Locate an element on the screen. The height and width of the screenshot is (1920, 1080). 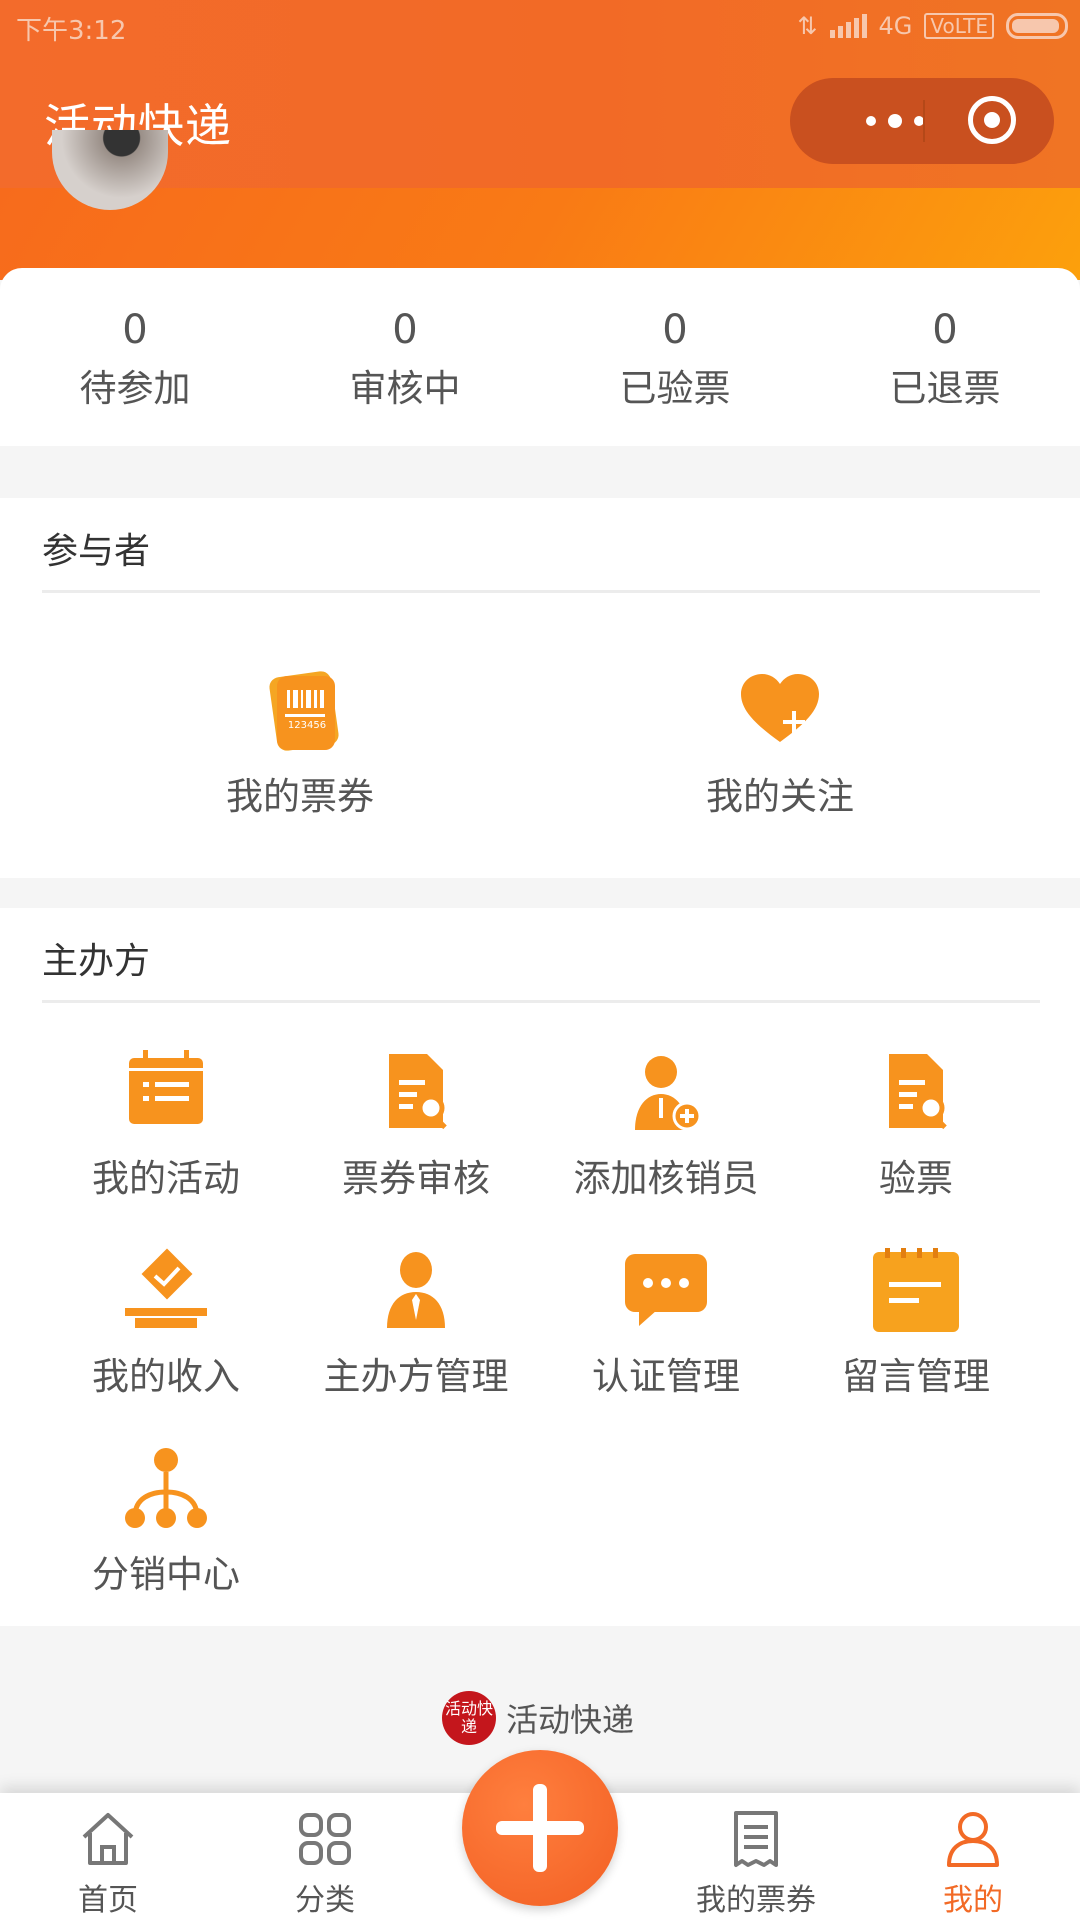
my-tickets-item: 123456 我的票券 is located at coordinates (300, 744).